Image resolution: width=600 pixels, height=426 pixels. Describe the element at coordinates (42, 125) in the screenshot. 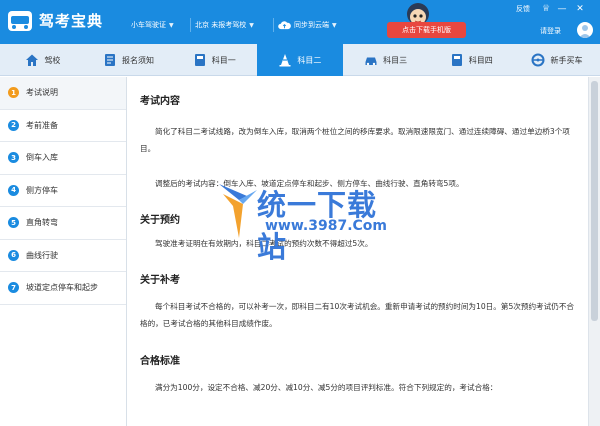

I see `sidebar-item-label: 考前准备` at that location.